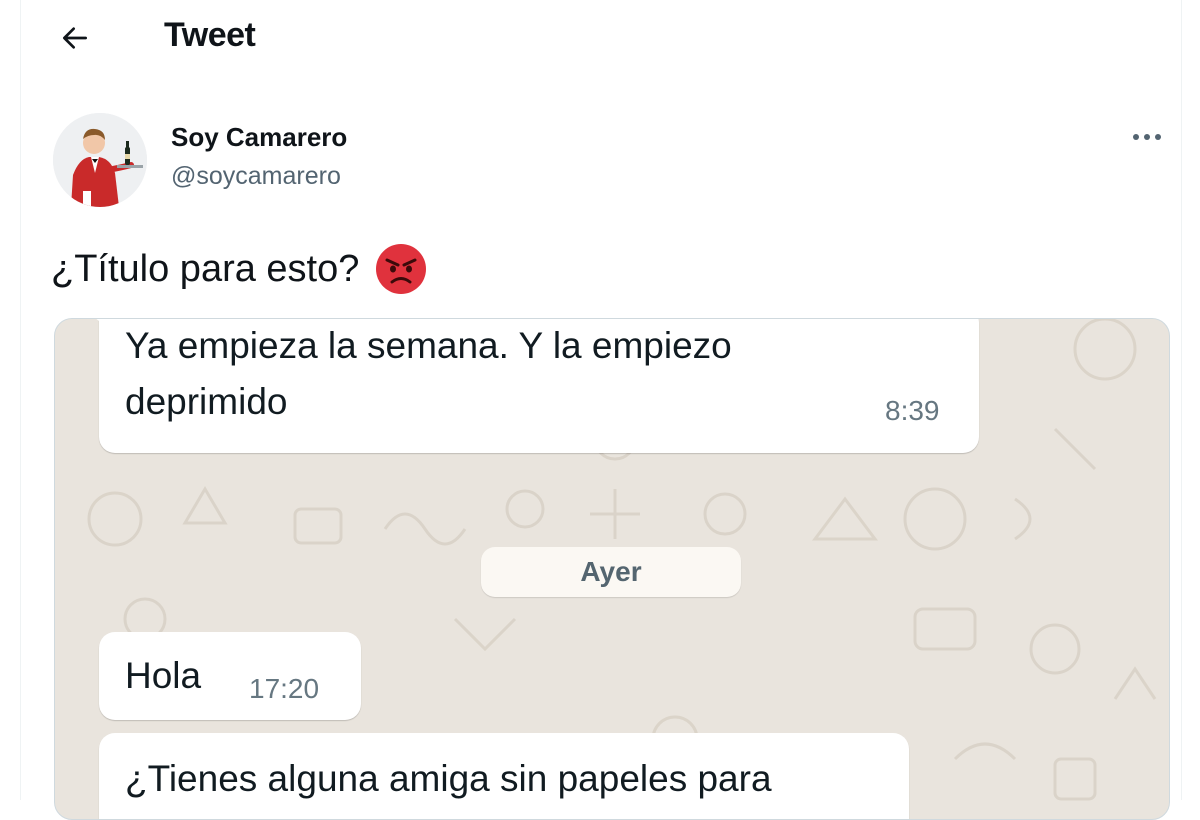  Describe the element at coordinates (256, 176) in the screenshot. I see `author-handle: @soycamarero` at that location.